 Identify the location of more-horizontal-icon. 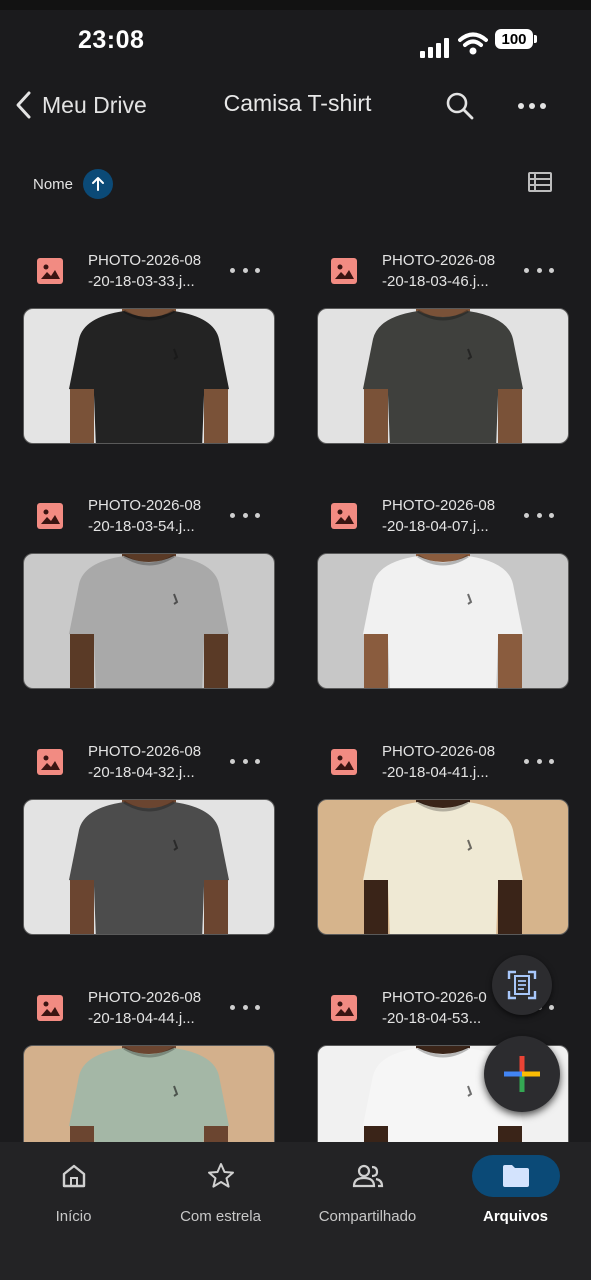
(532, 106).